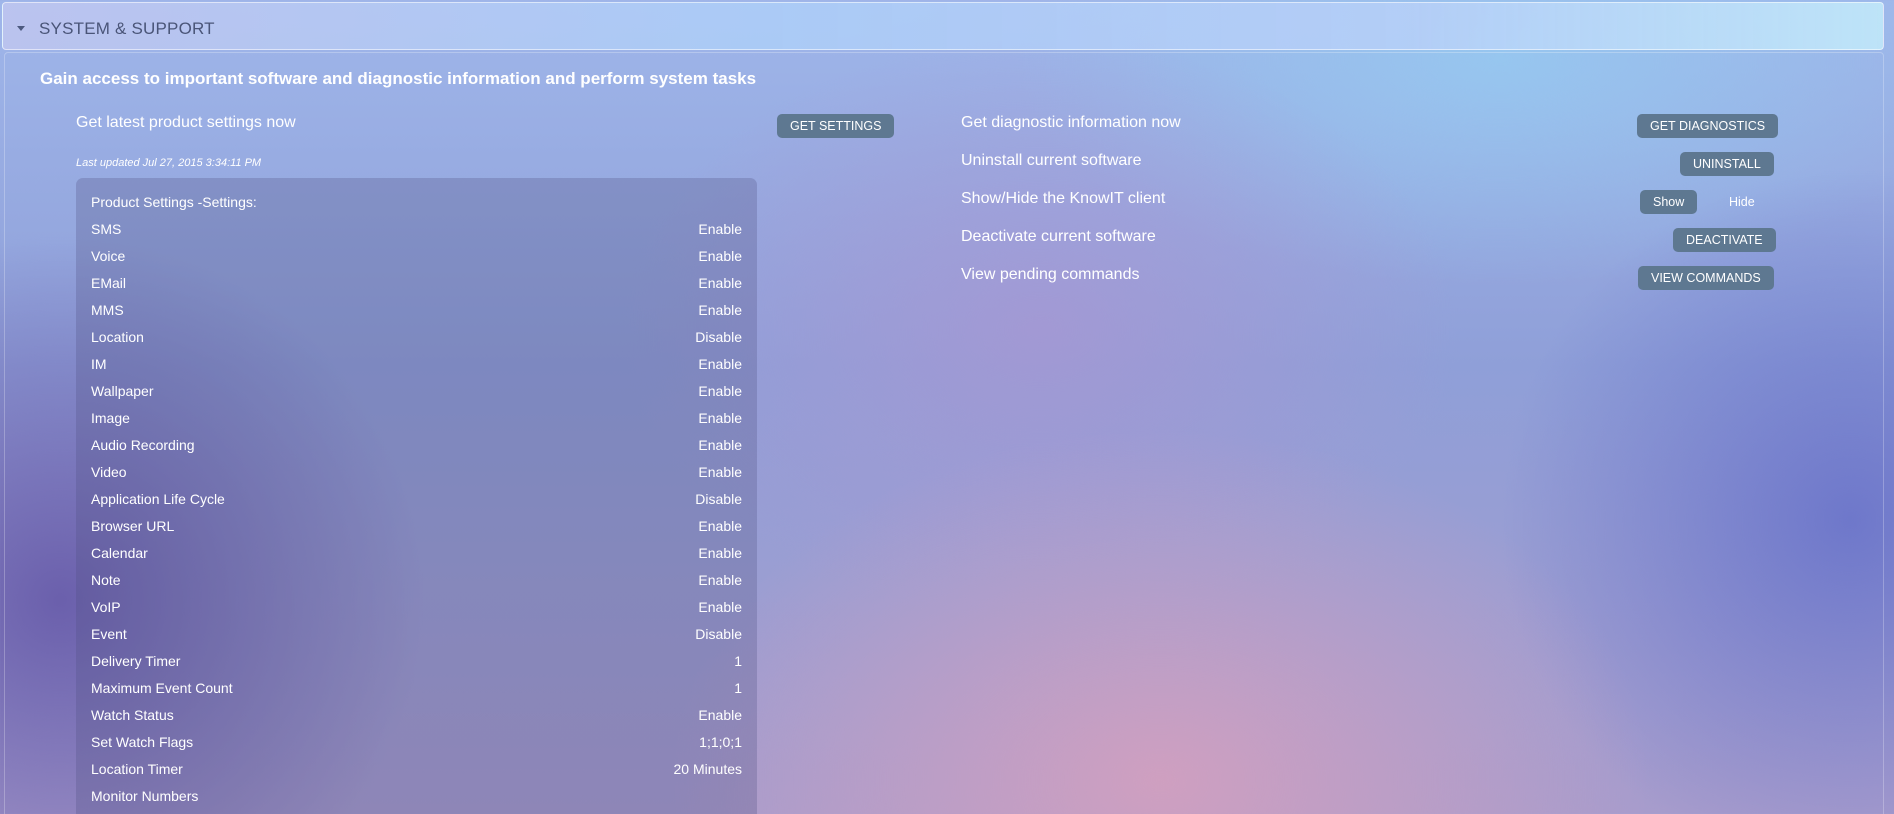 This screenshot has height=814, width=1894. Describe the element at coordinates (416, 666) in the screenshot. I see `setting-row: Delivery Timer 1` at that location.